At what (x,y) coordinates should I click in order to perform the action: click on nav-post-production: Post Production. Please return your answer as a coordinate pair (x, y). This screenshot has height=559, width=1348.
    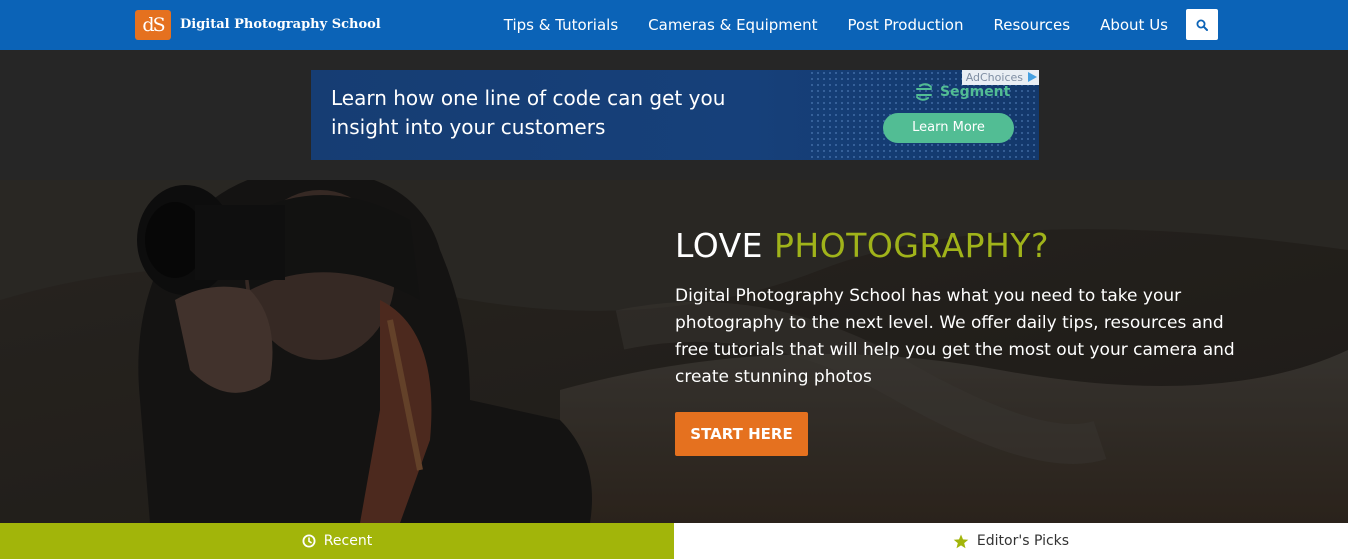
    Looking at the image, I should click on (906, 25).